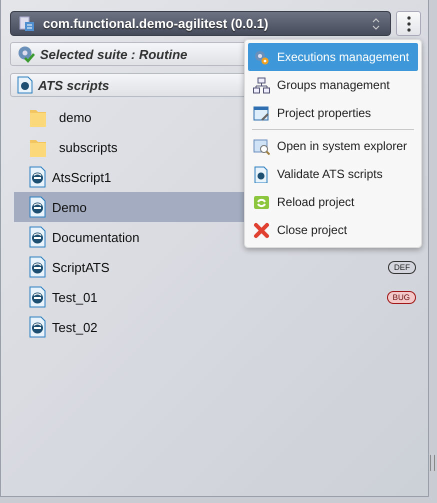  I want to click on tag-badge: DEF, so click(402, 267).